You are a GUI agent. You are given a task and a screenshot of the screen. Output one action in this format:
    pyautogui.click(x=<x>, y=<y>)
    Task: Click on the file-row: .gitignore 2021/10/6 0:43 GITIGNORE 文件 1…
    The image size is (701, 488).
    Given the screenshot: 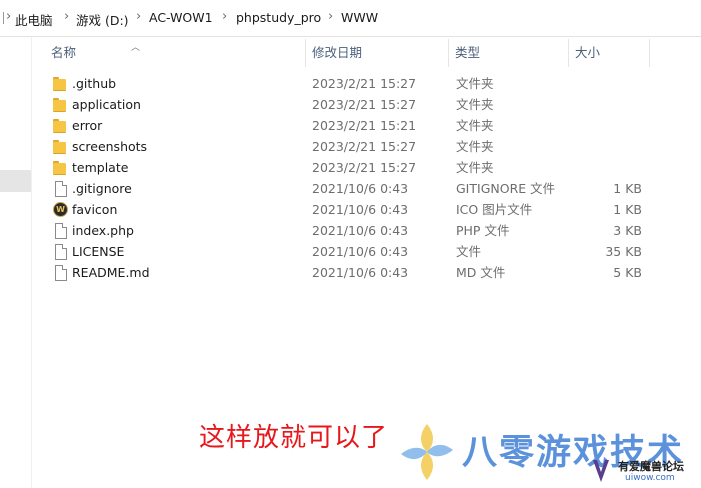 What is the action you would take?
    pyautogui.click(x=371, y=188)
    